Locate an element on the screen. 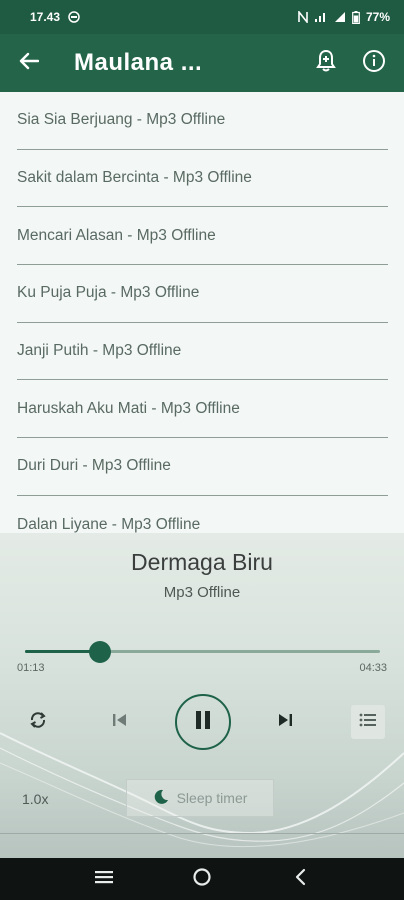 This screenshot has width=404, height=900. status-bar: 17.43 77% is located at coordinates (202, 17).